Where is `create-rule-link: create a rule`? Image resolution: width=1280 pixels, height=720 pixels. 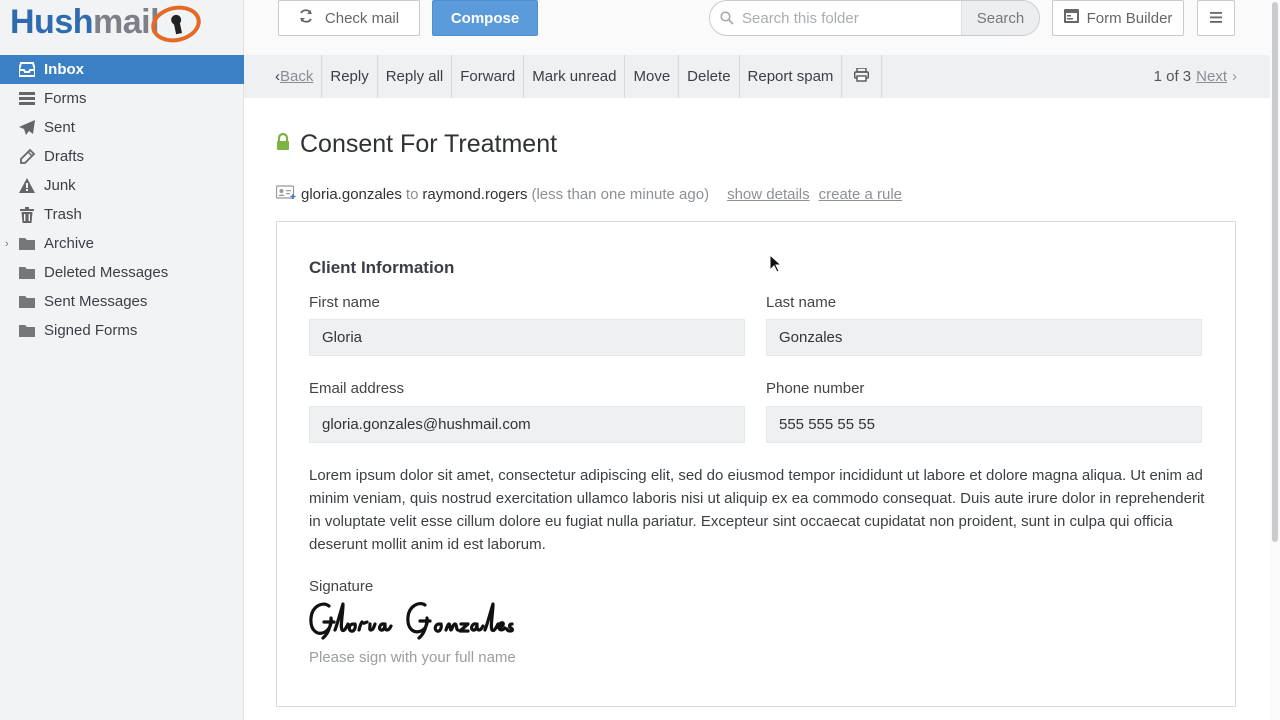 create-rule-link: create a rule is located at coordinates (860, 194).